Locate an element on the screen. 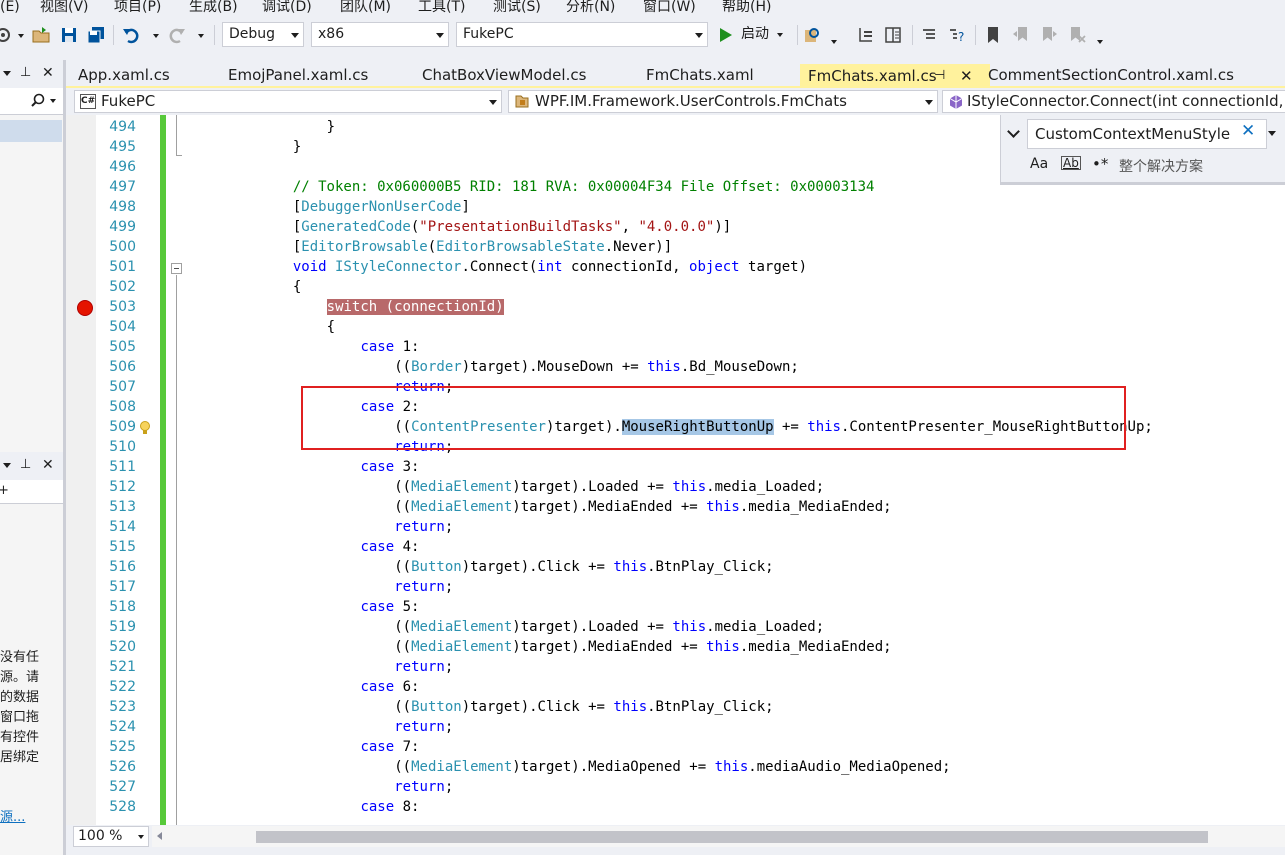 The image size is (1285, 855). outline-guide is located at coordinates (179, 155).